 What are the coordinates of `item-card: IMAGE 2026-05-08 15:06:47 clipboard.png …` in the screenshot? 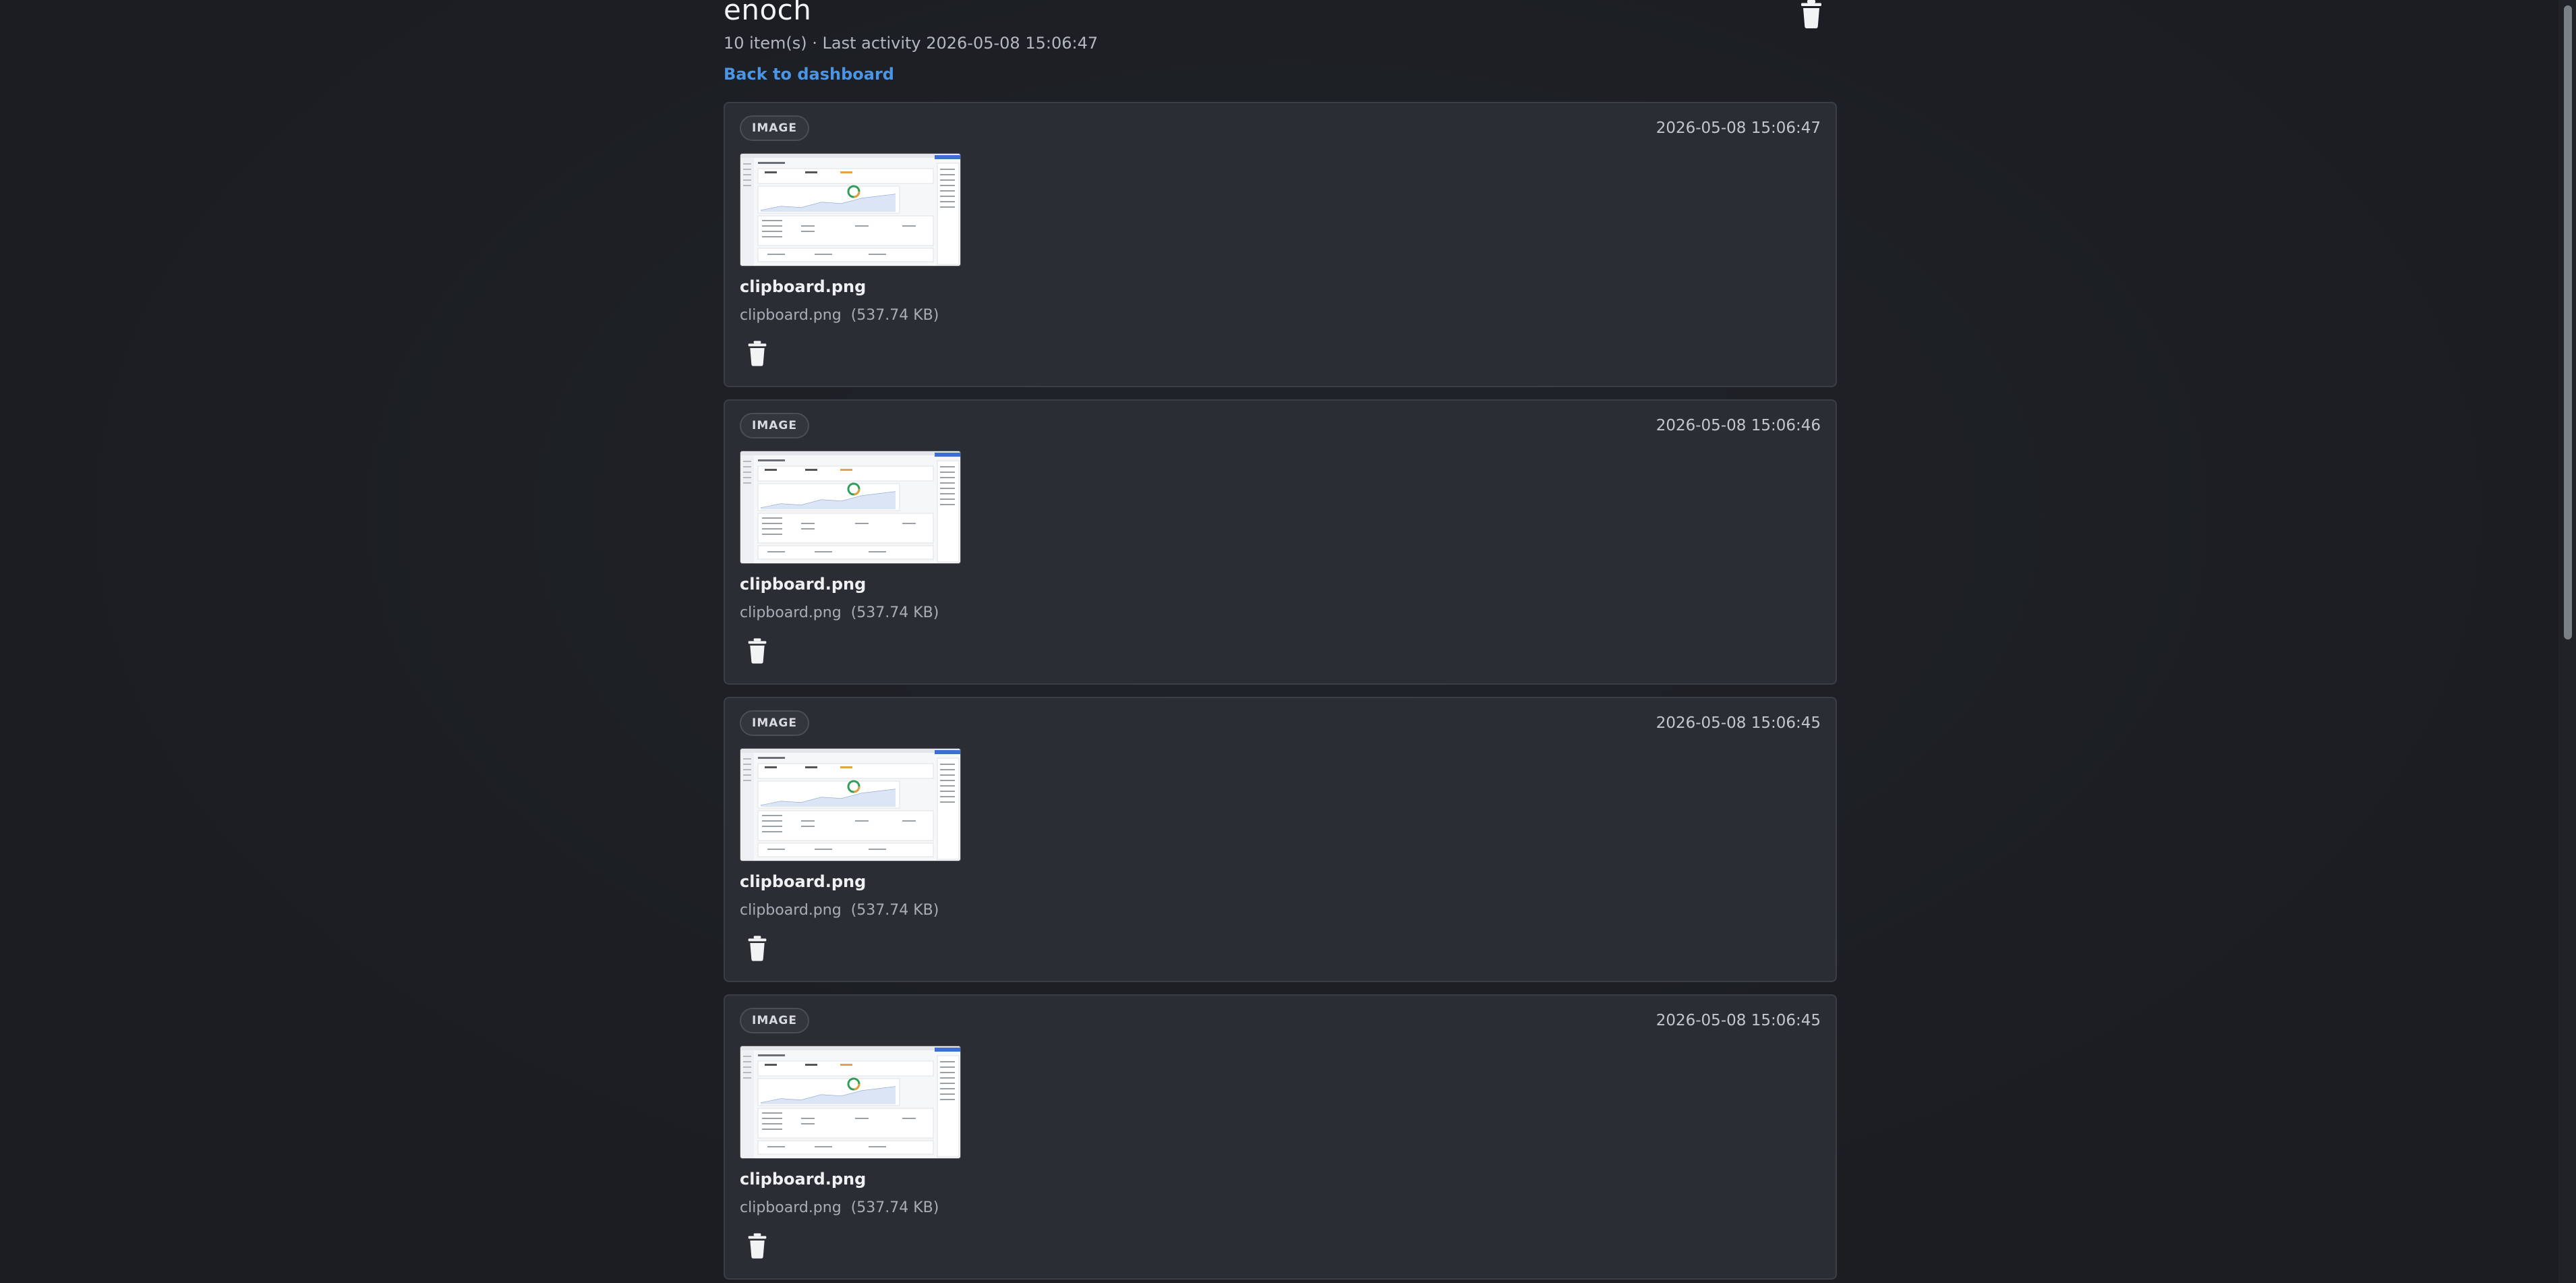 It's located at (1280, 244).